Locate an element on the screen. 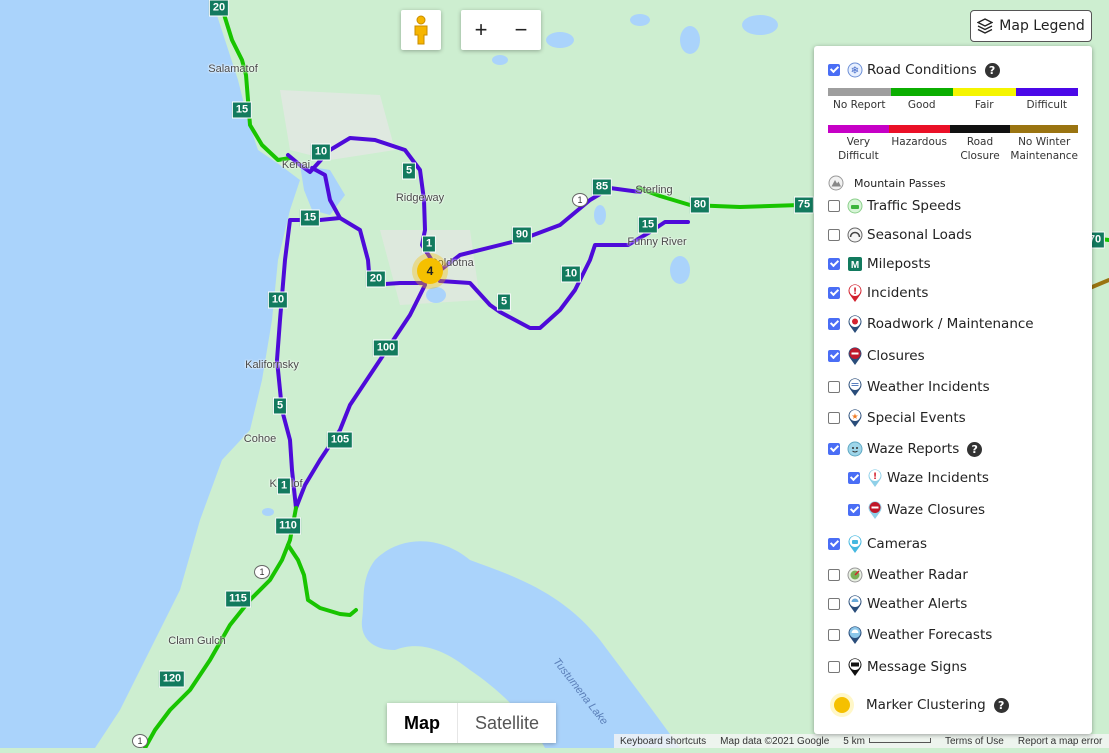 The image size is (1109, 753). legend-road-conditions: ❄ Road Conditions ? is located at coordinates (914, 70).